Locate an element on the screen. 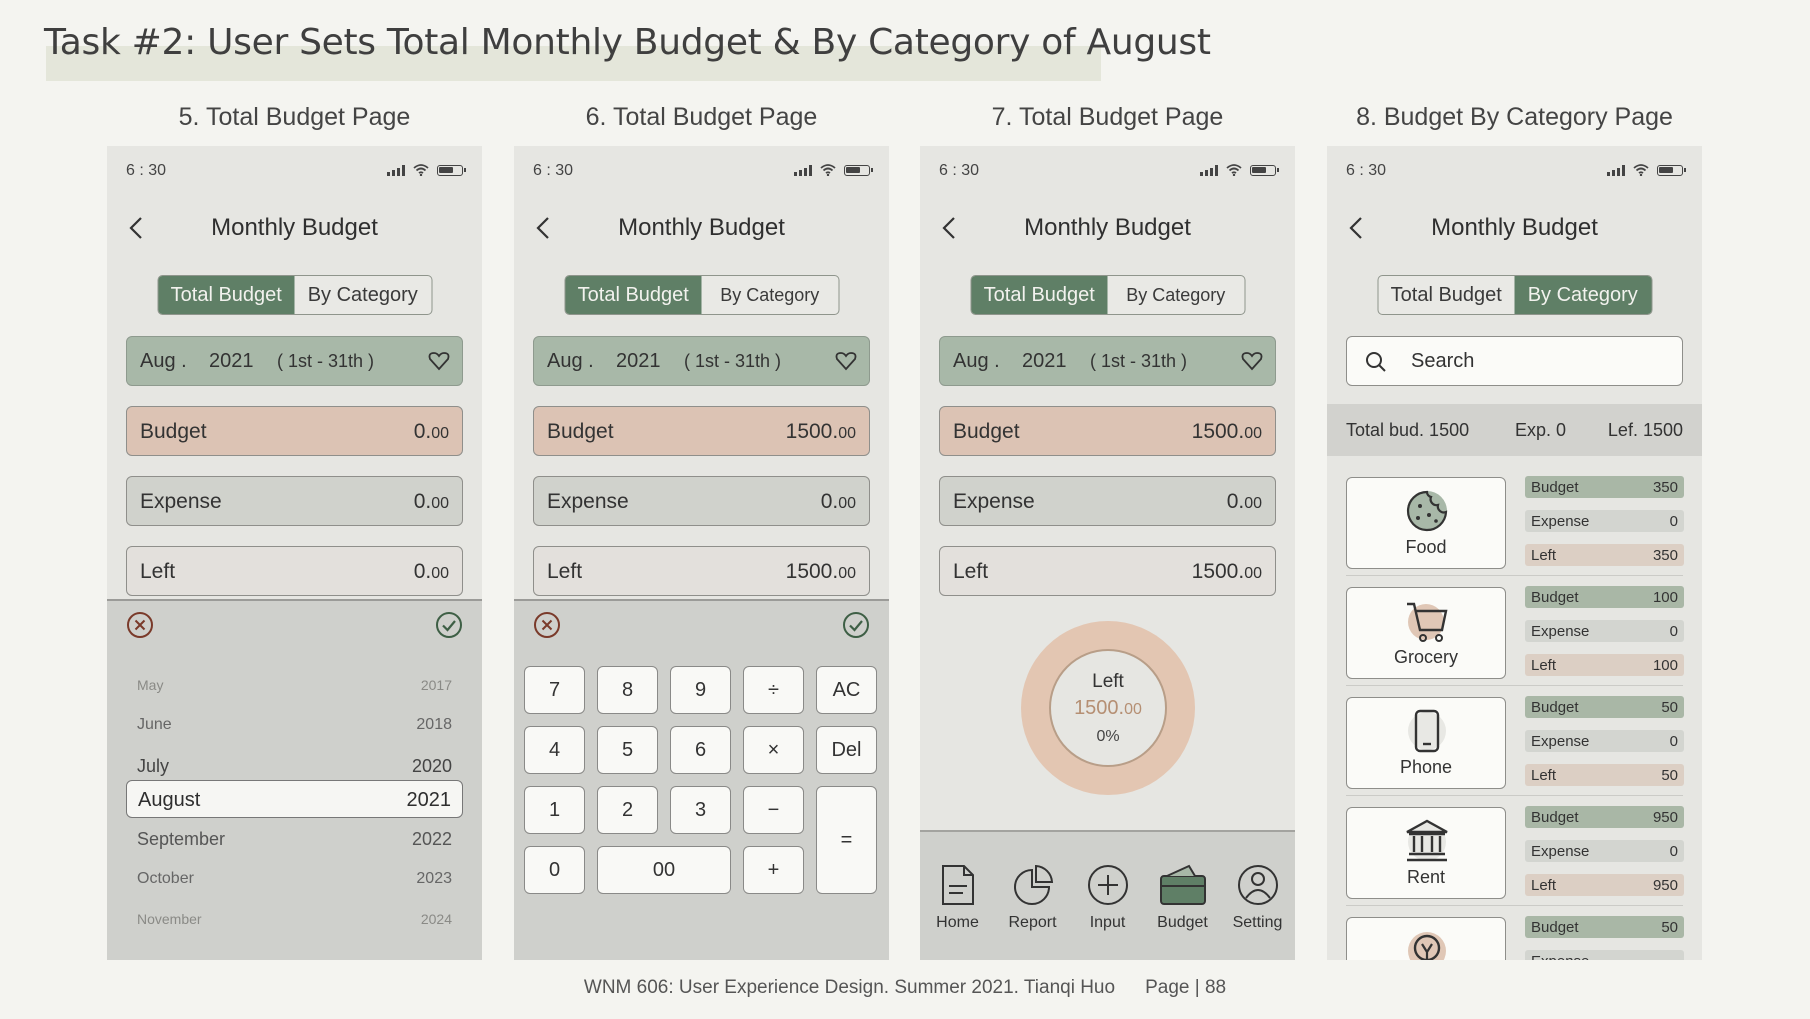 The height and width of the screenshot is (1019, 1810). cookie-icon is located at coordinates (1427, 511).